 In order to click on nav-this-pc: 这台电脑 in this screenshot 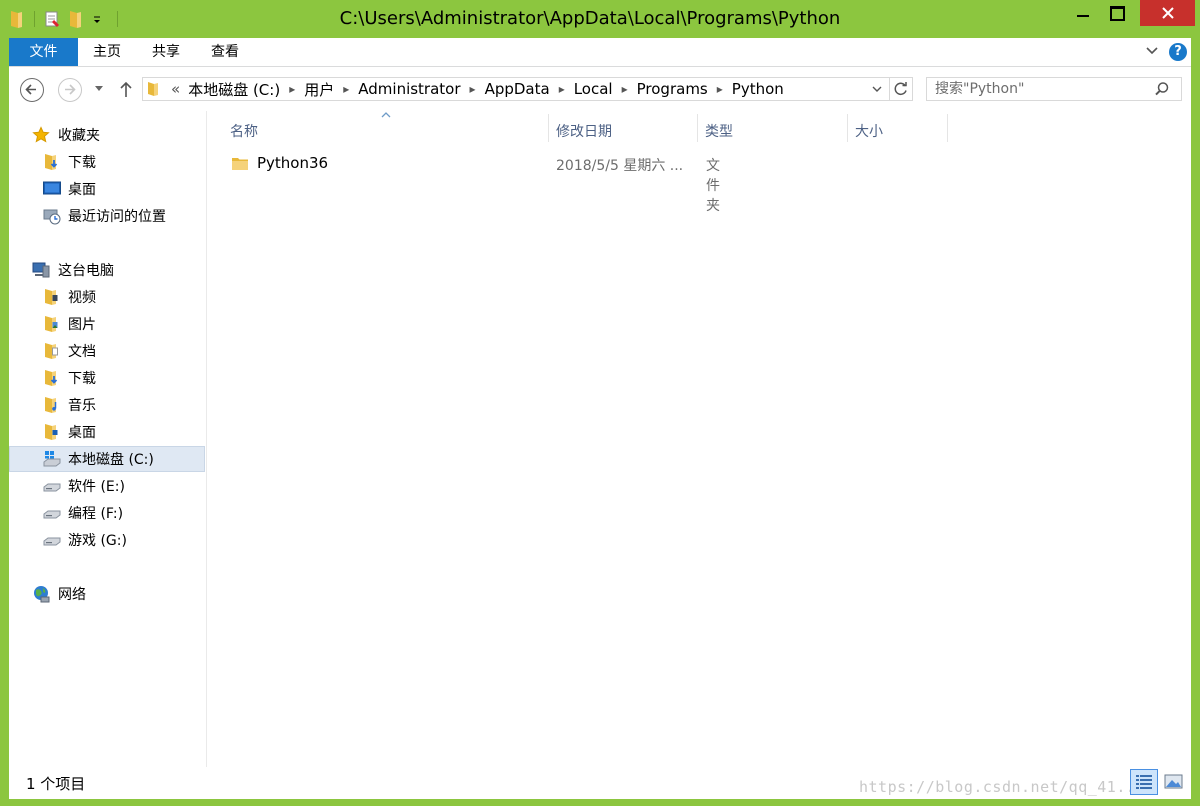, I will do `click(107, 270)`.